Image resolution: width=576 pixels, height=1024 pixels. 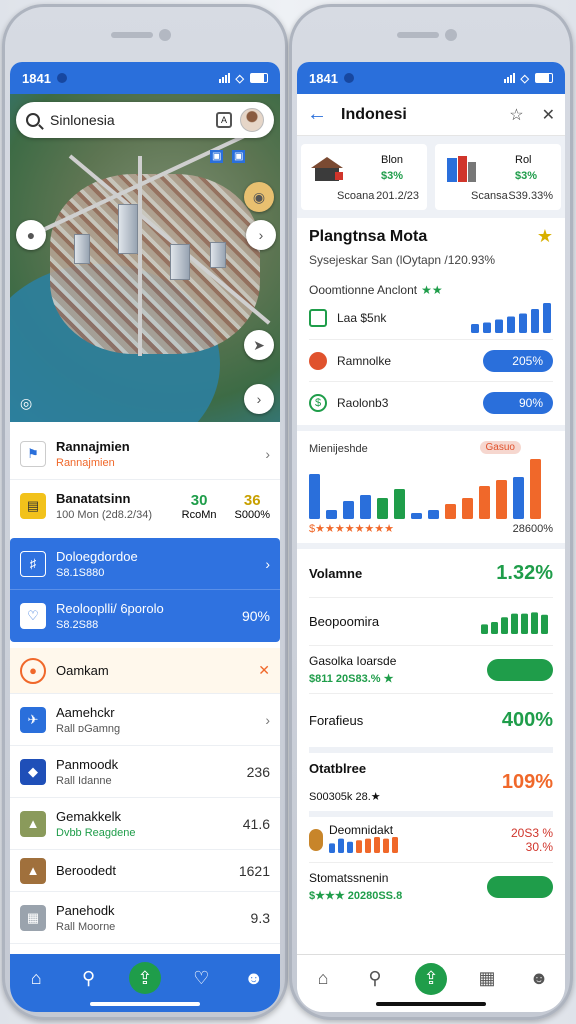 What do you see at coordinates (524, 572) in the screenshot?
I see `metric-value: 1.32%` at bounding box center [524, 572].